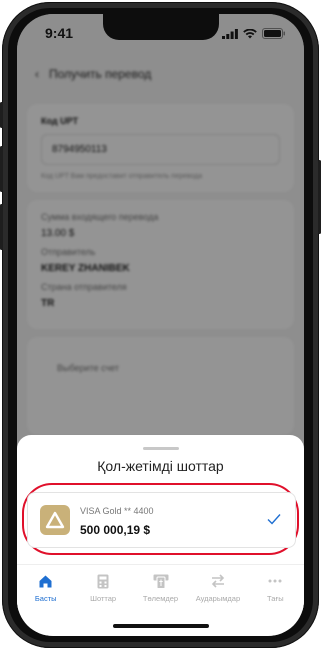  I want to click on tab-home-label: Басты, so click(45, 598).